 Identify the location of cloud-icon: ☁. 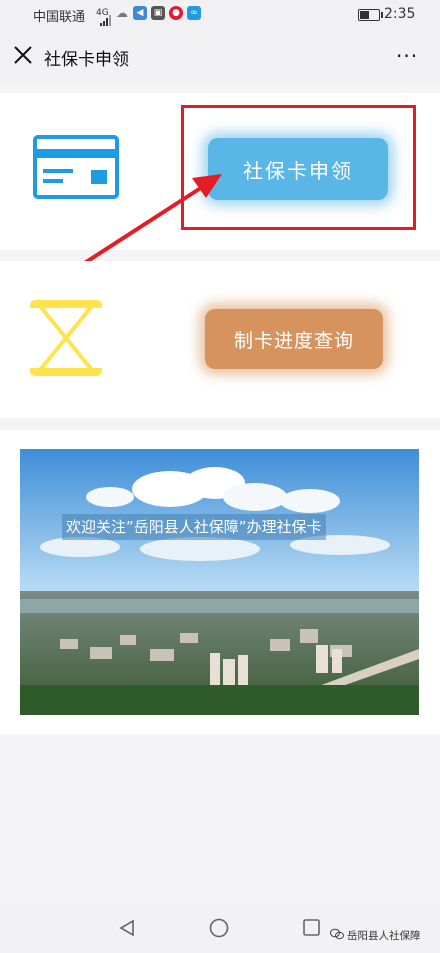
(122, 13).